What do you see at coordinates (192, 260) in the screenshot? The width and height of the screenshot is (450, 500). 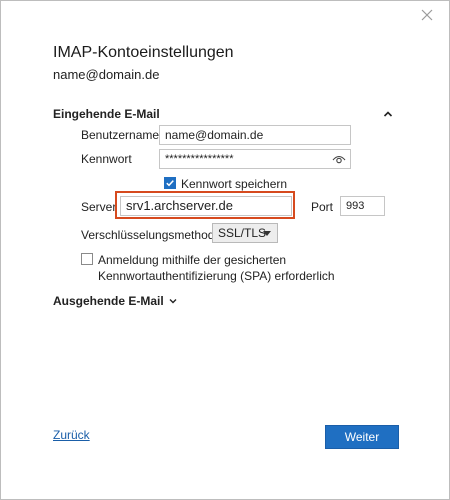 I see `spa-label-line1: Anmeldung mithilfe der gesicherten` at bounding box center [192, 260].